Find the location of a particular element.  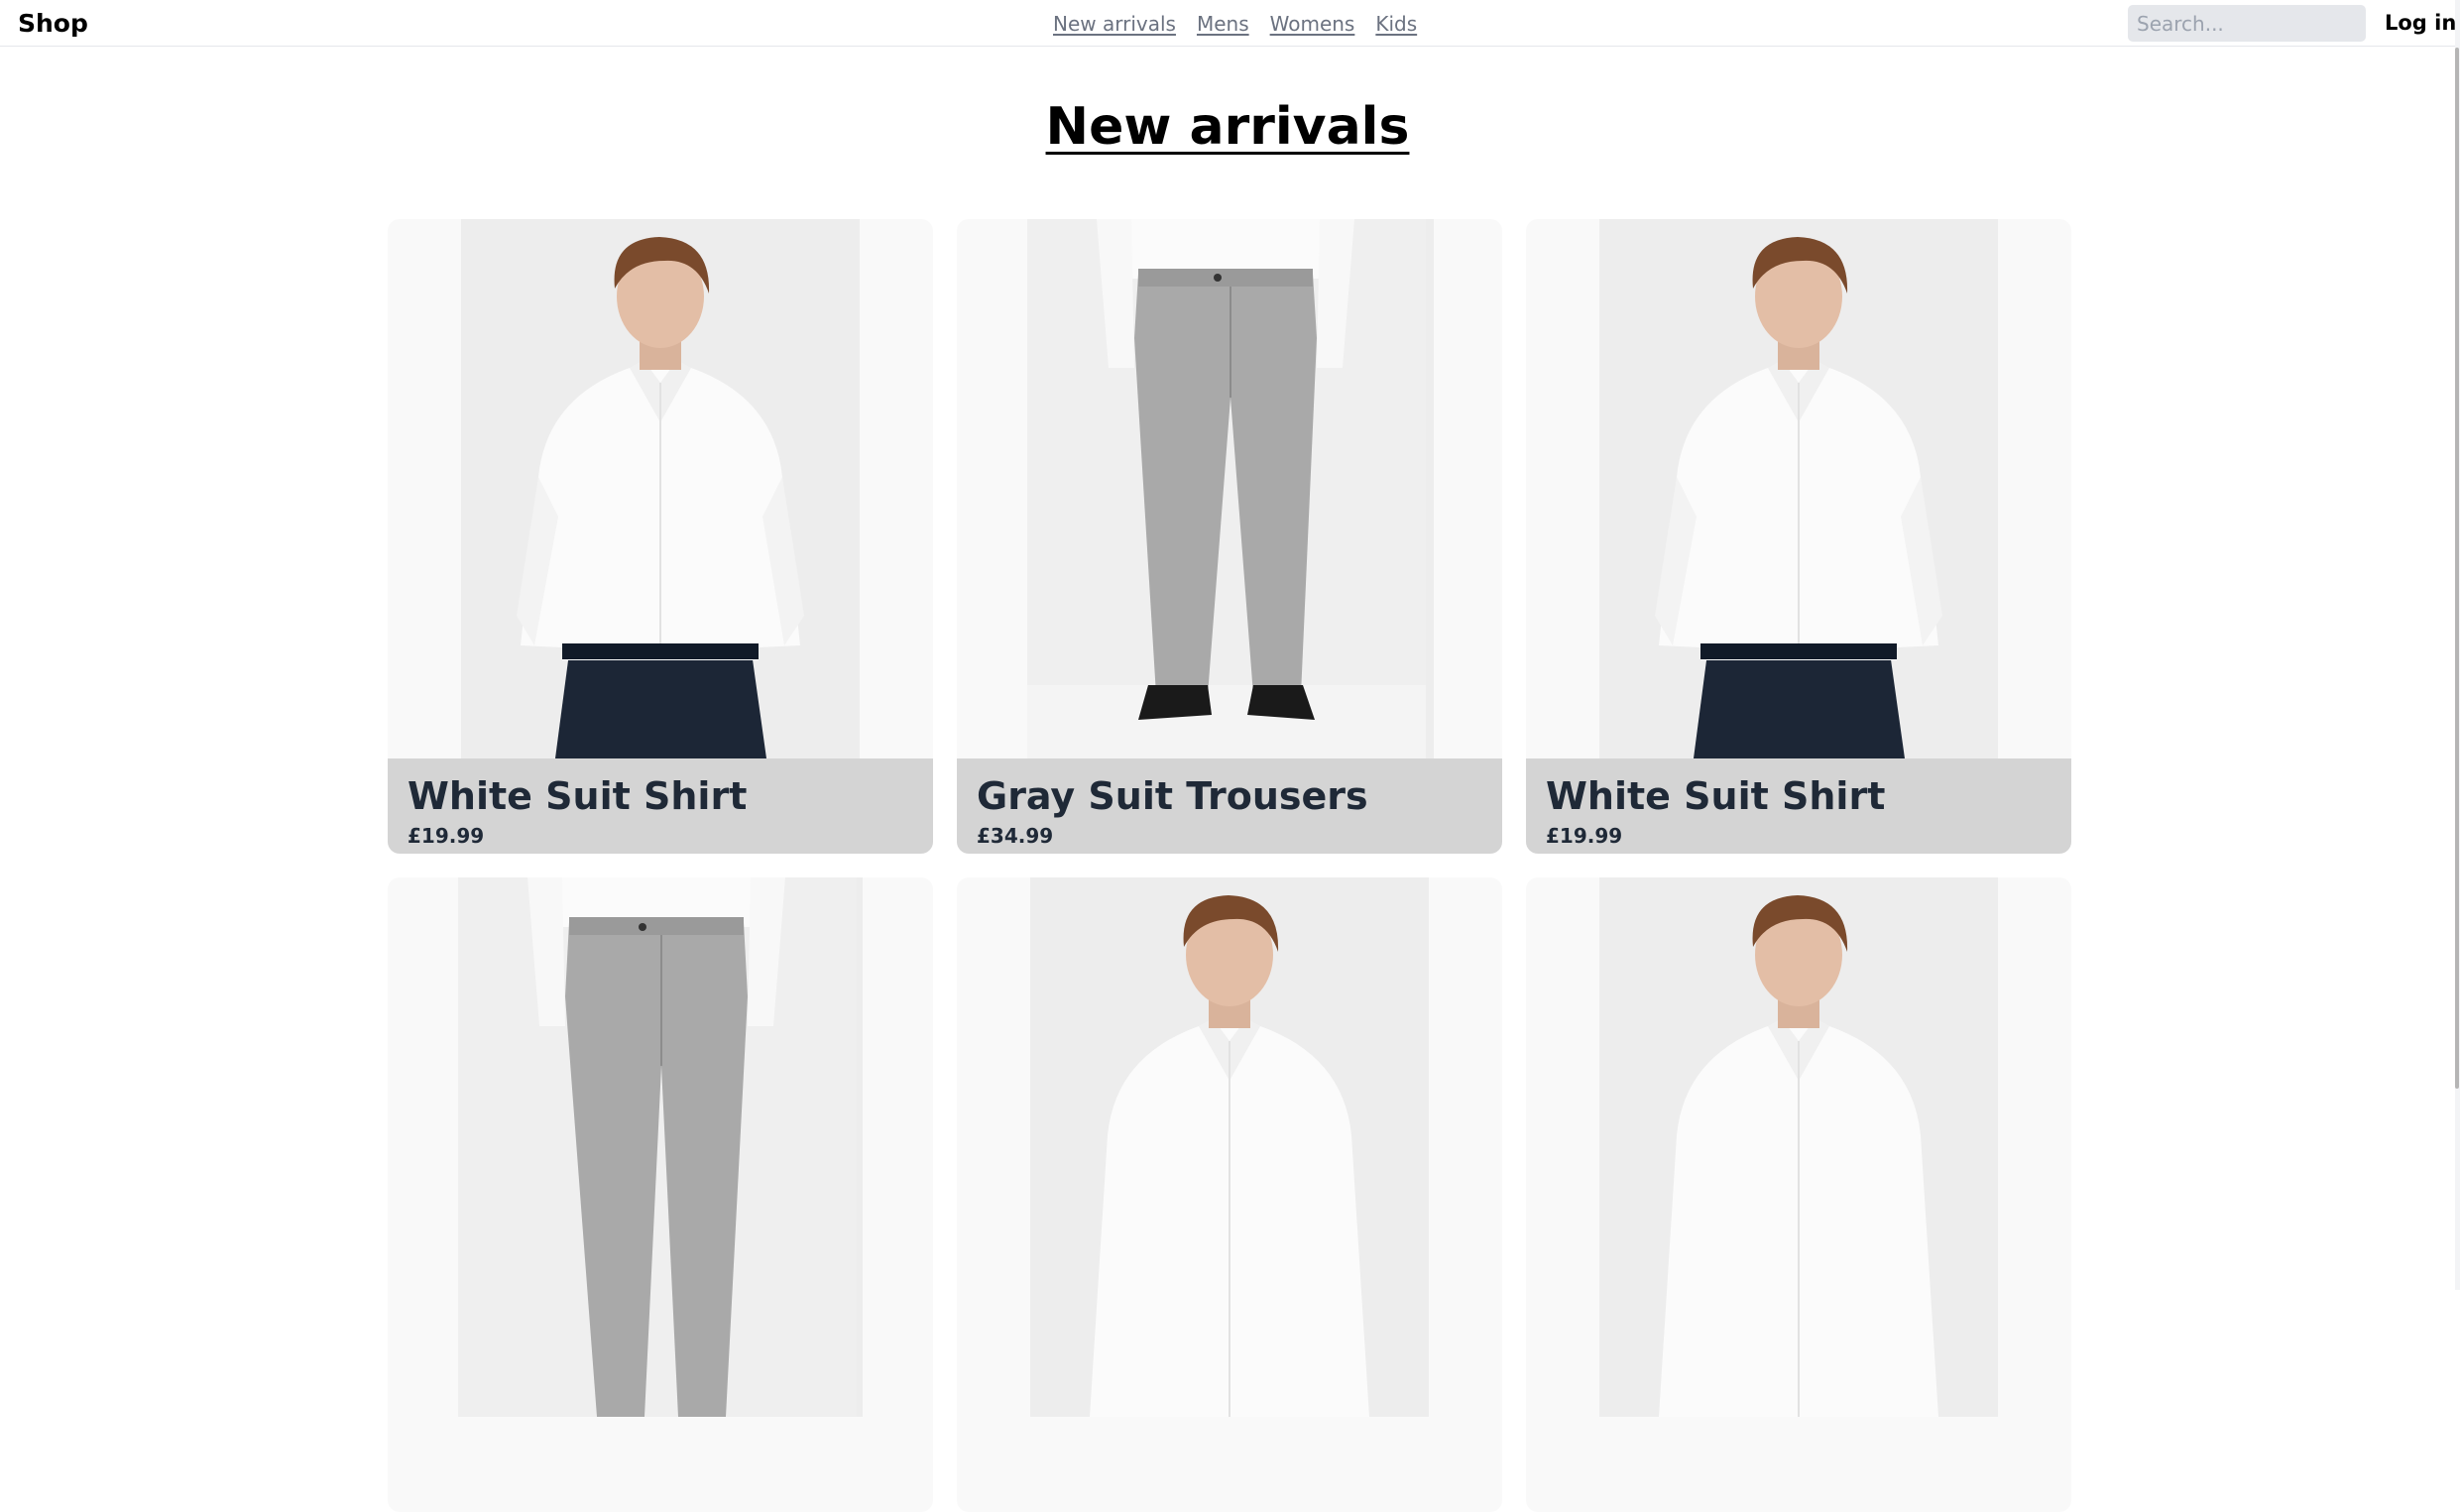

nav-link-womens: Womens is located at coordinates (1312, 24).